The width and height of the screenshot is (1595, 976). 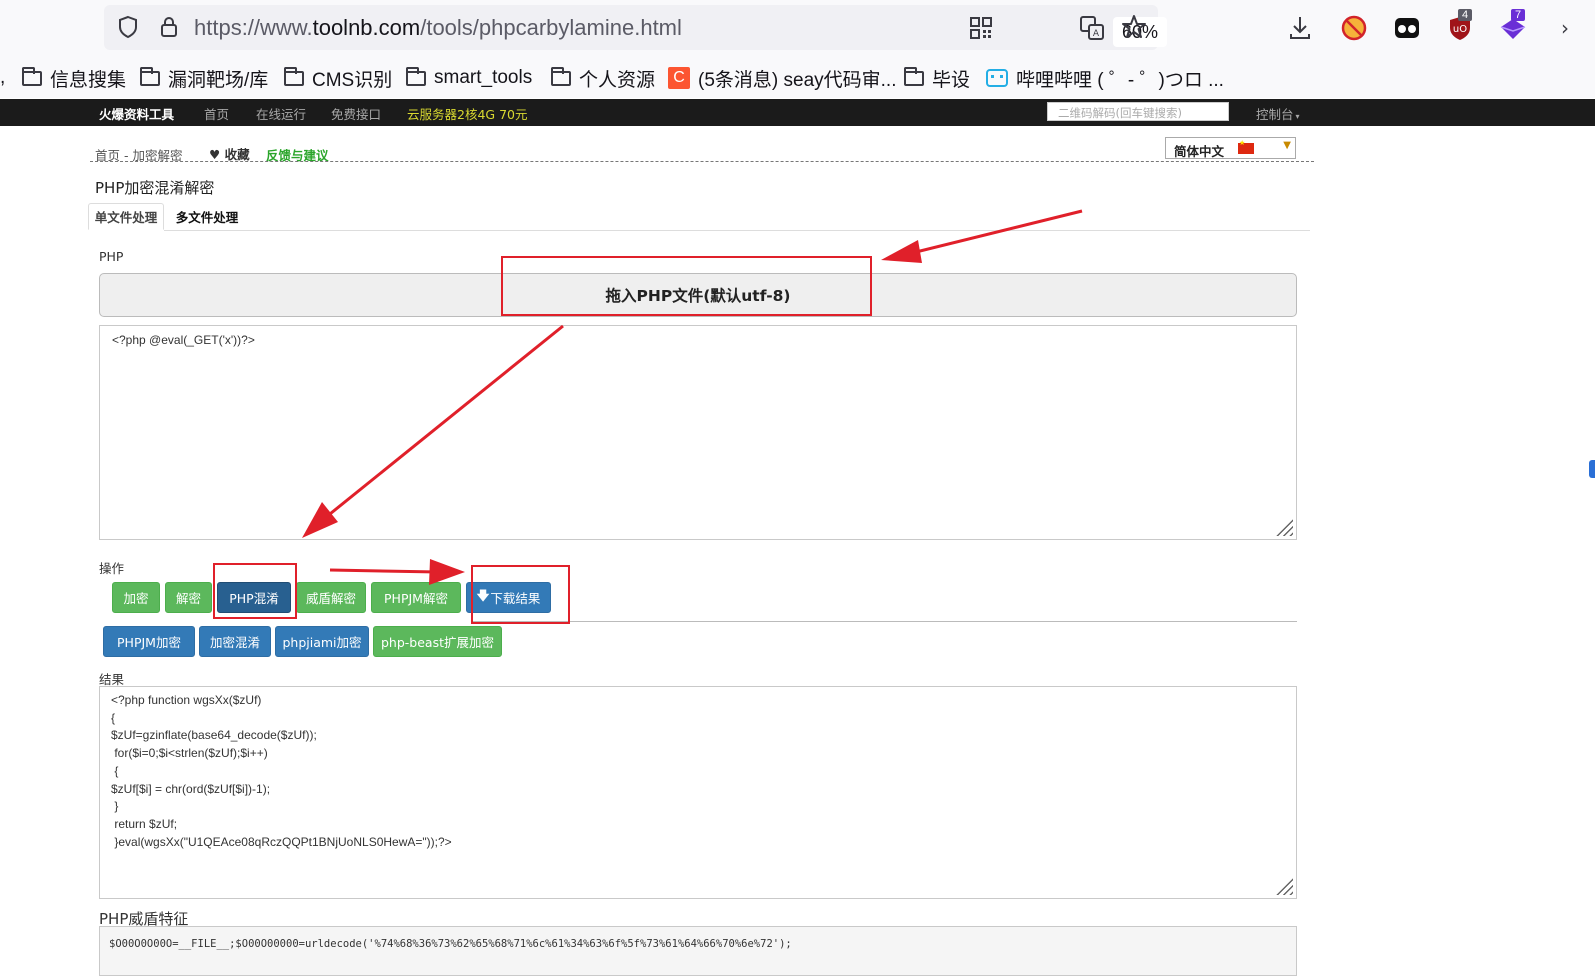 What do you see at coordinates (2, 78) in the screenshot?
I see `bookmark-partial: ,` at bounding box center [2, 78].